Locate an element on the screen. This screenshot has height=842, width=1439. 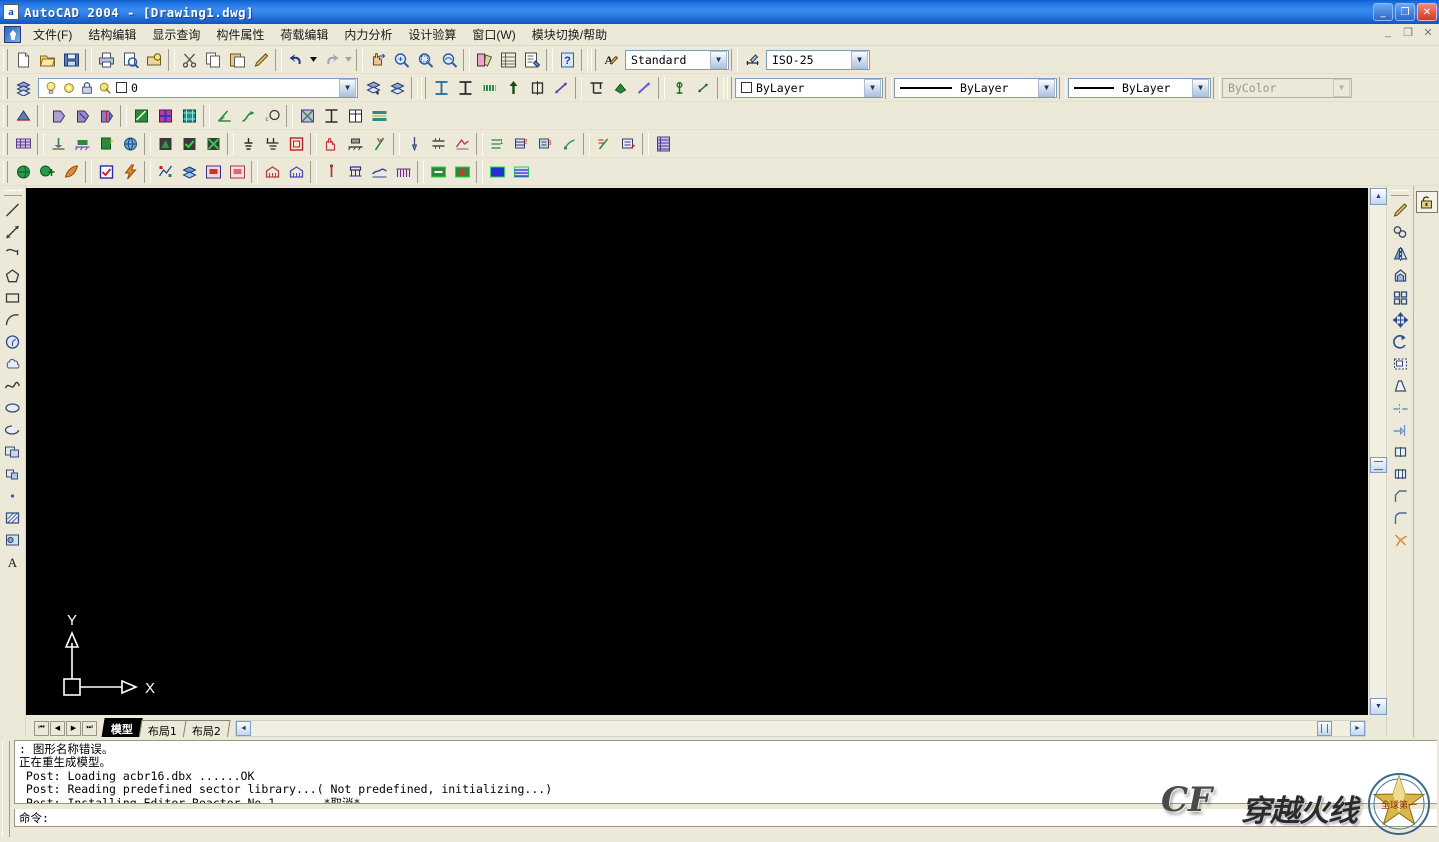
help-icon: ? is located at coordinates (567, 59).